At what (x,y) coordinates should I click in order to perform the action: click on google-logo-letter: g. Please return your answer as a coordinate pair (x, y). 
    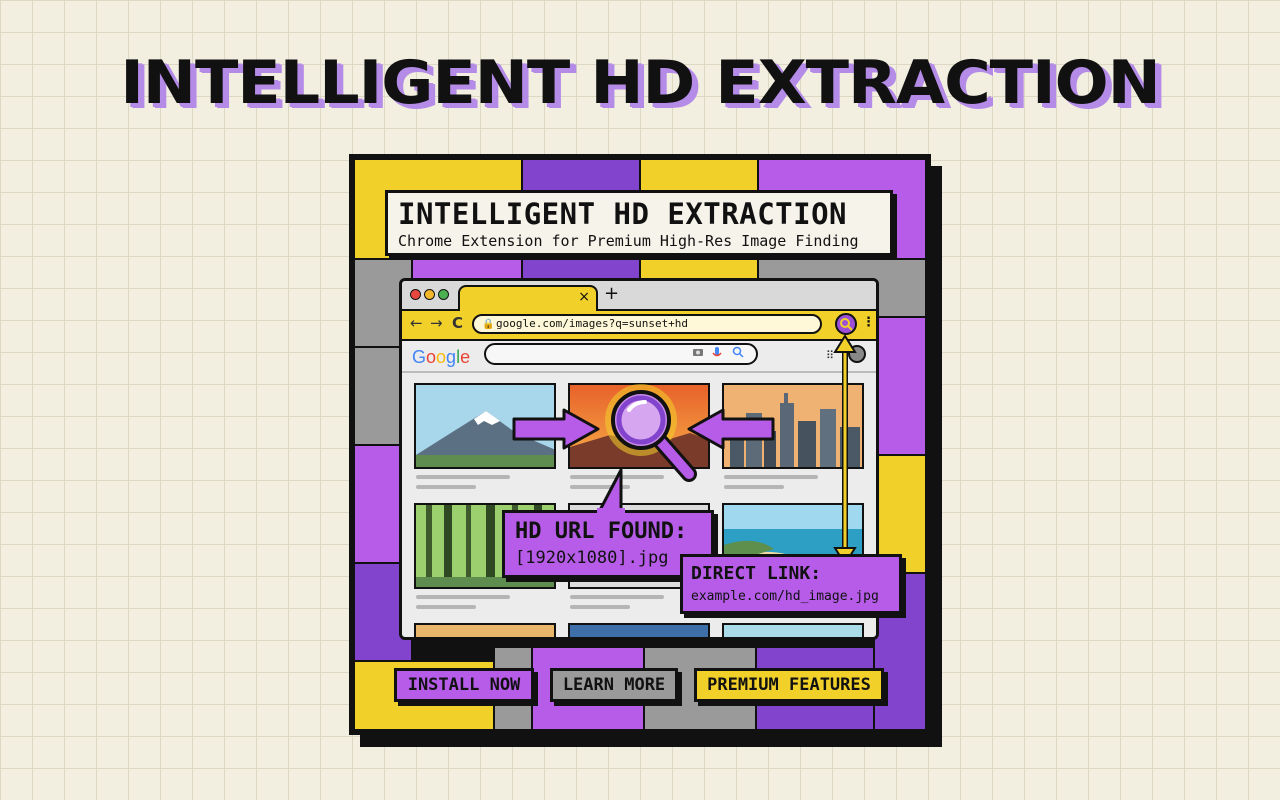
    Looking at the image, I should click on (451, 357).